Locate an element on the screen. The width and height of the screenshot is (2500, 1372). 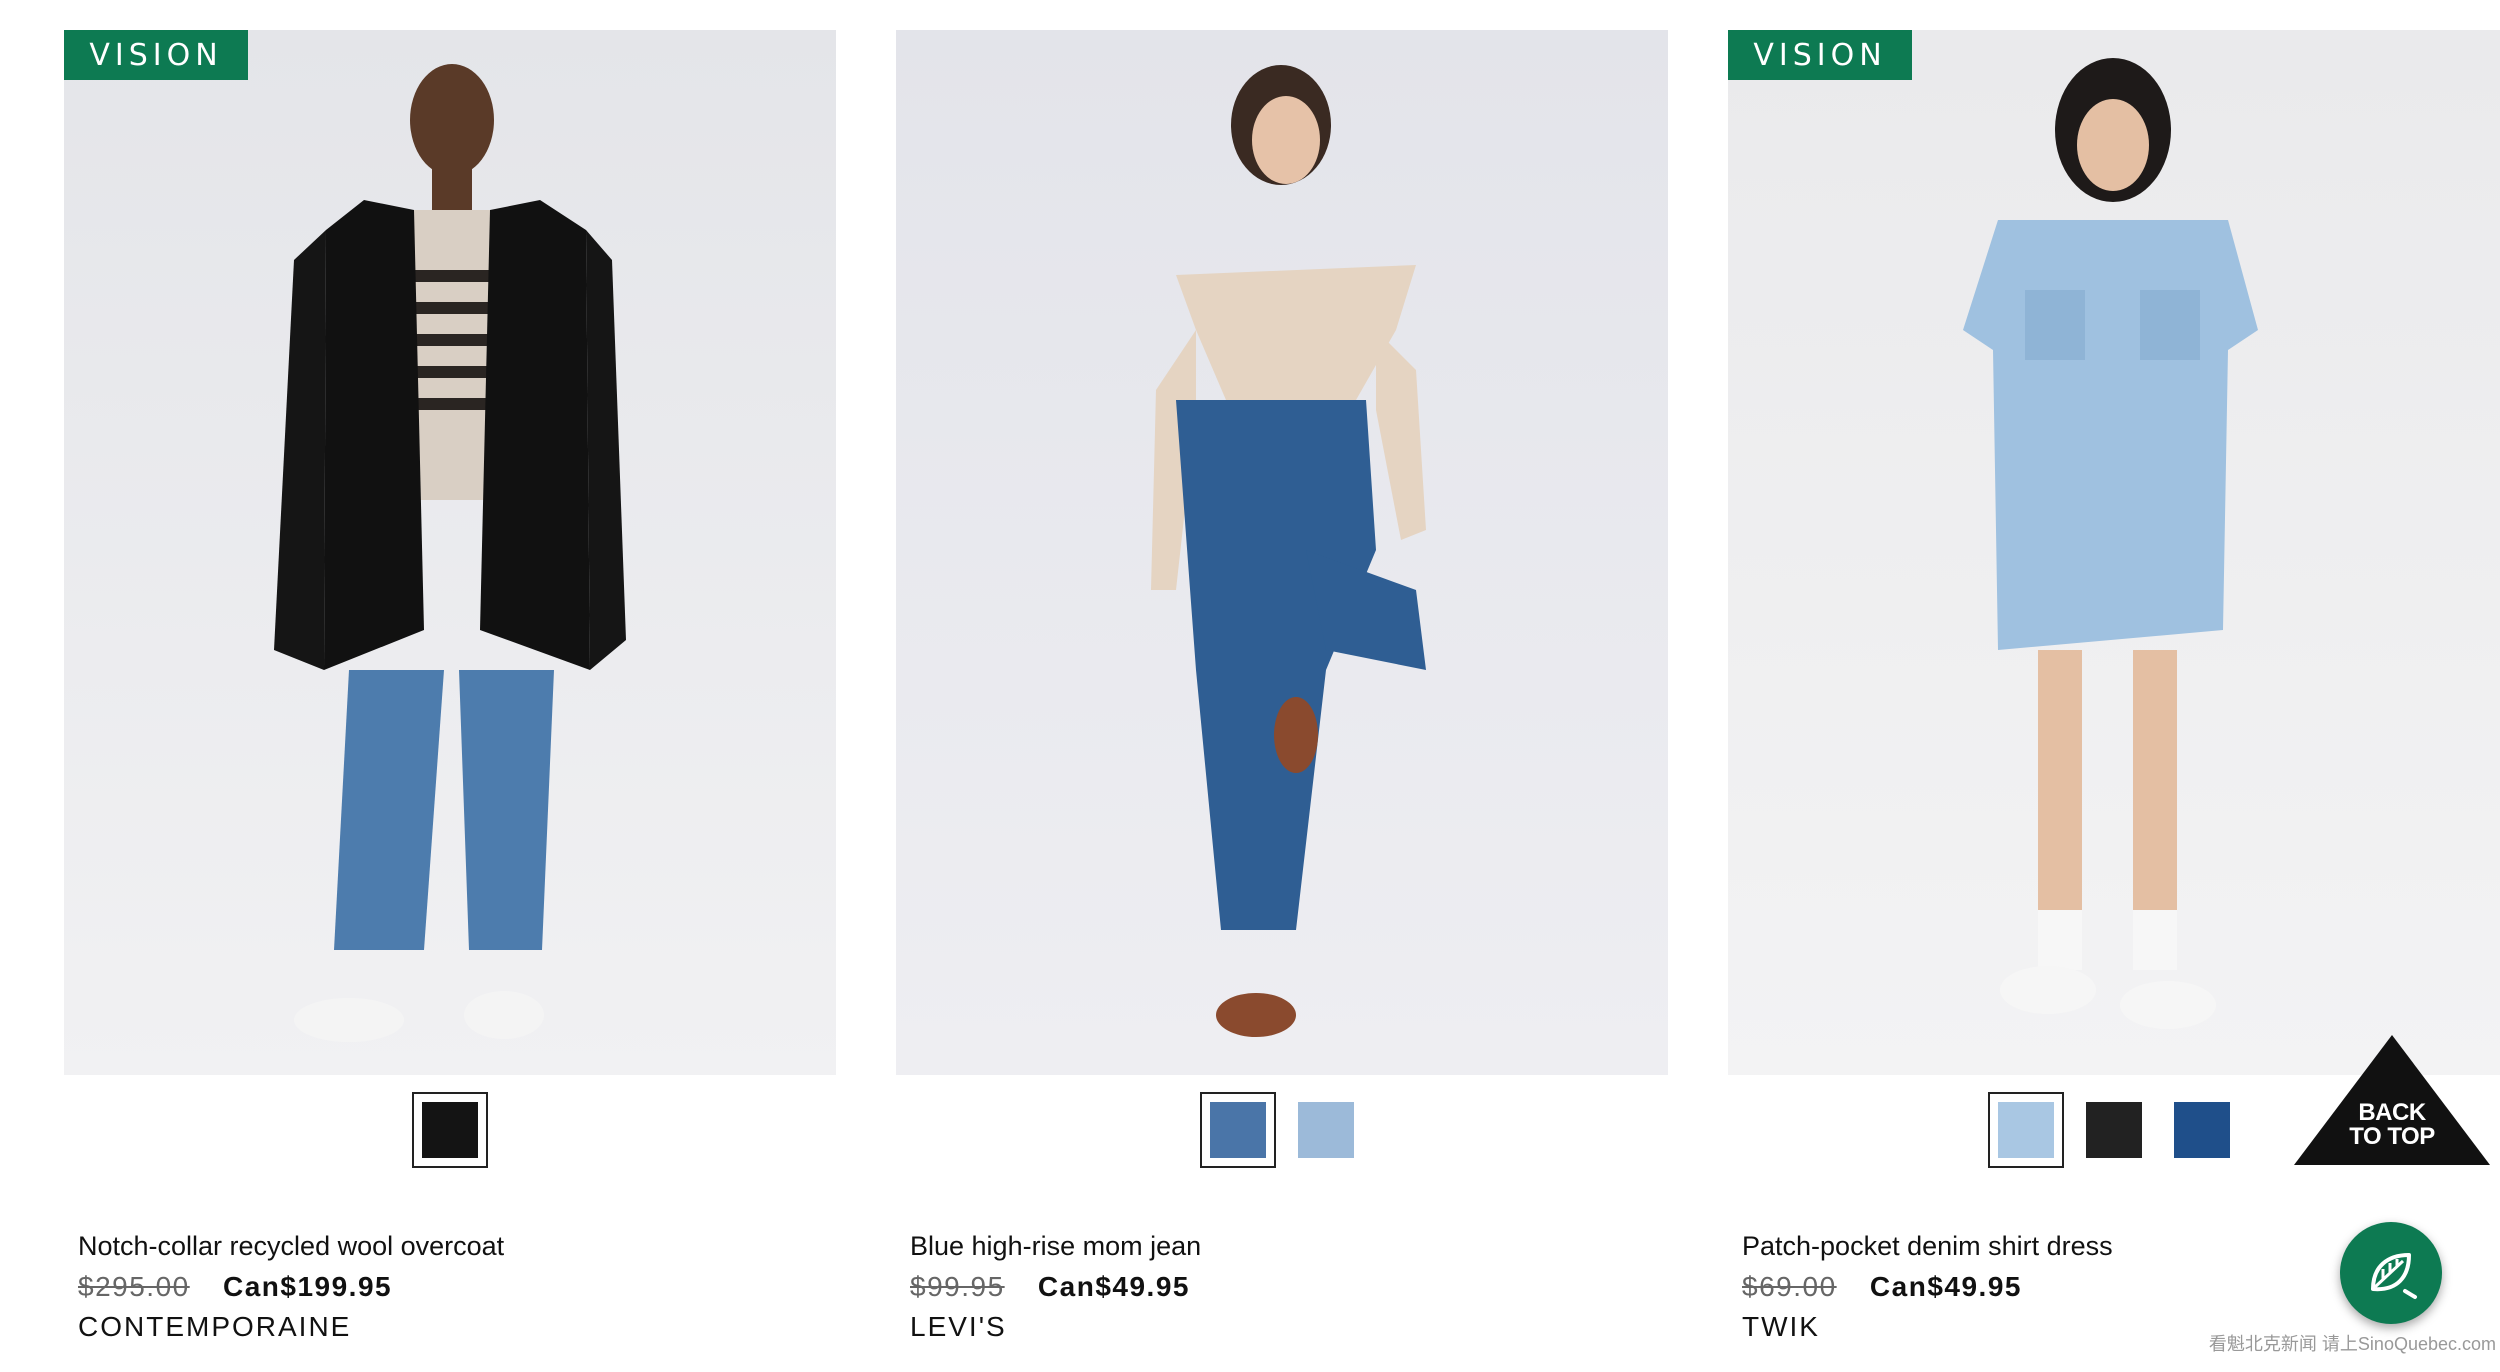
original-price: $69.00 is located at coordinates (1789, 1286).